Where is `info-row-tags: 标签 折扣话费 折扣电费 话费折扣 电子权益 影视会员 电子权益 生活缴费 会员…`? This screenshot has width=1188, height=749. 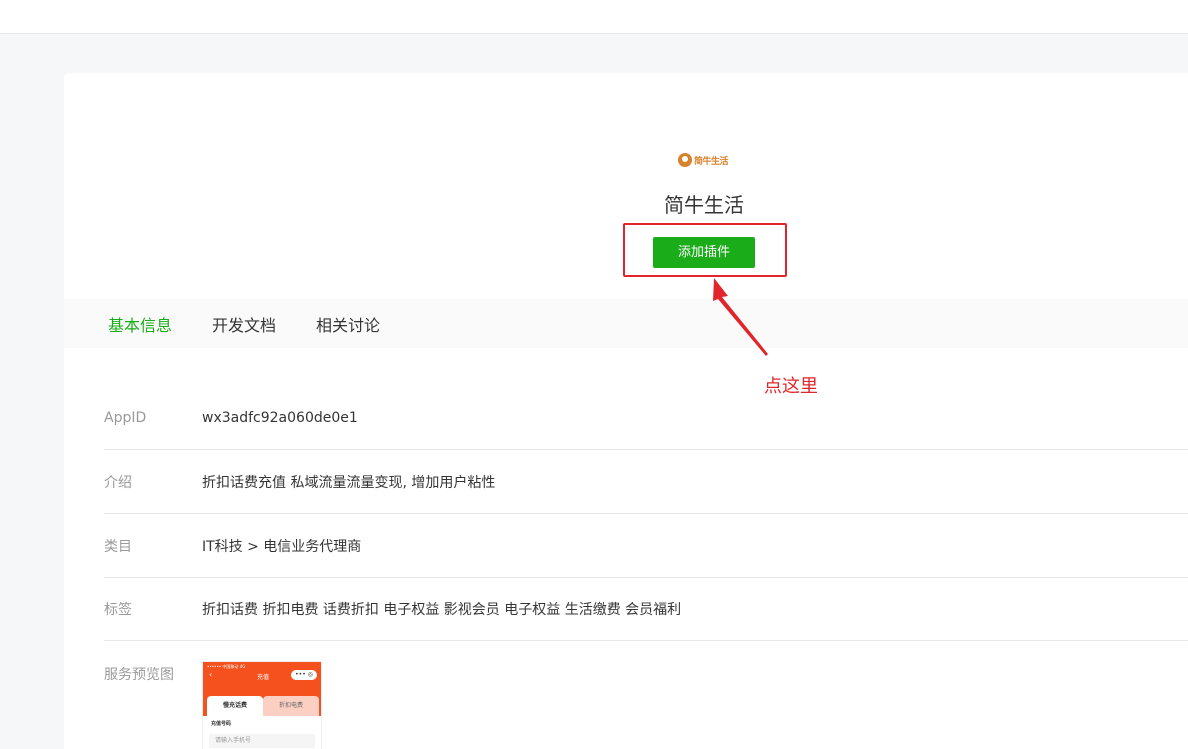
info-row-tags: 标签 折扣话费 折扣电费 话费折扣 电子权益 影视会员 电子权益 生活缴费 会员… is located at coordinates (646, 609).